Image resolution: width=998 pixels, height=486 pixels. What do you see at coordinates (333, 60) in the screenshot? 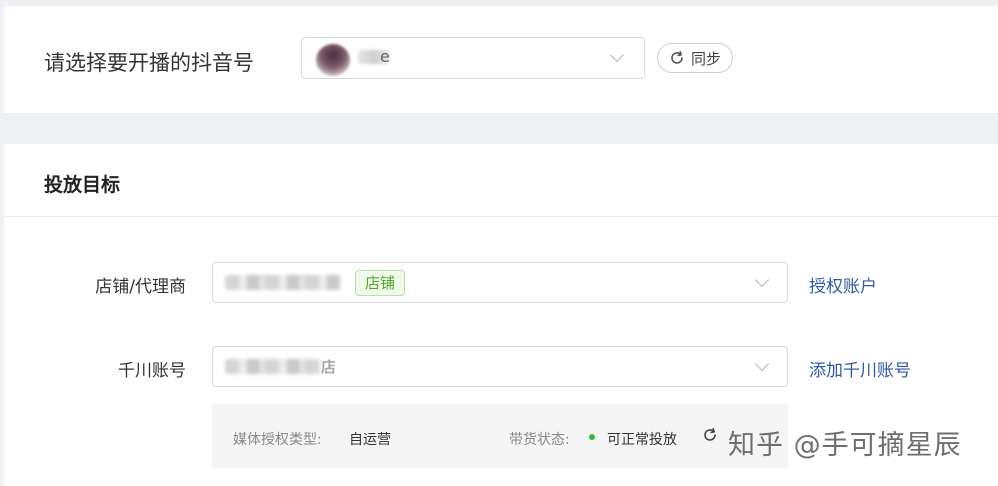
I see `account-avatar` at bounding box center [333, 60].